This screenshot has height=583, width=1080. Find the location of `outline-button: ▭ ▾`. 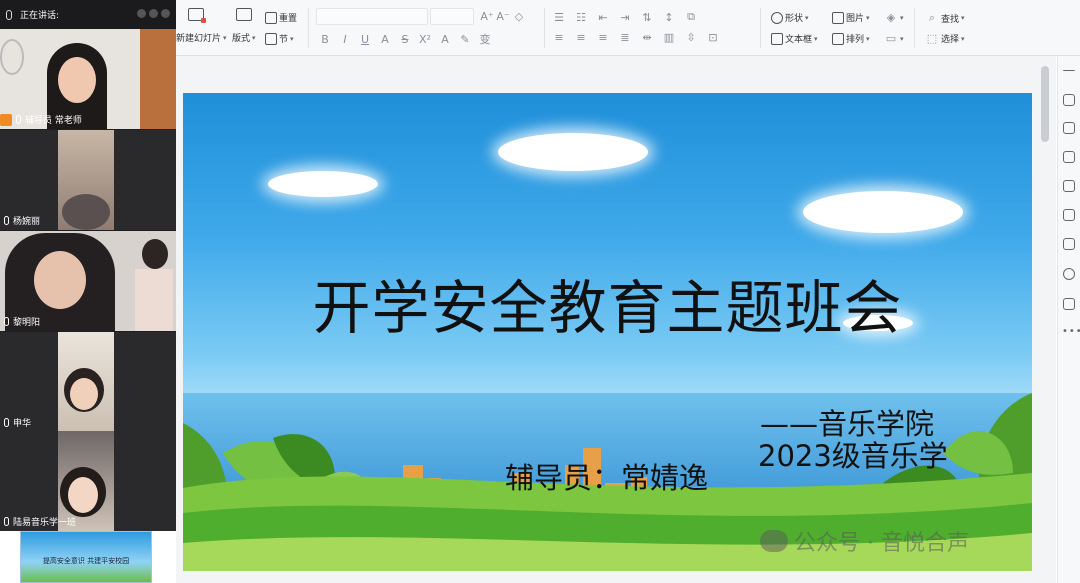

outline-button: ▭ ▾ is located at coordinates (894, 38).